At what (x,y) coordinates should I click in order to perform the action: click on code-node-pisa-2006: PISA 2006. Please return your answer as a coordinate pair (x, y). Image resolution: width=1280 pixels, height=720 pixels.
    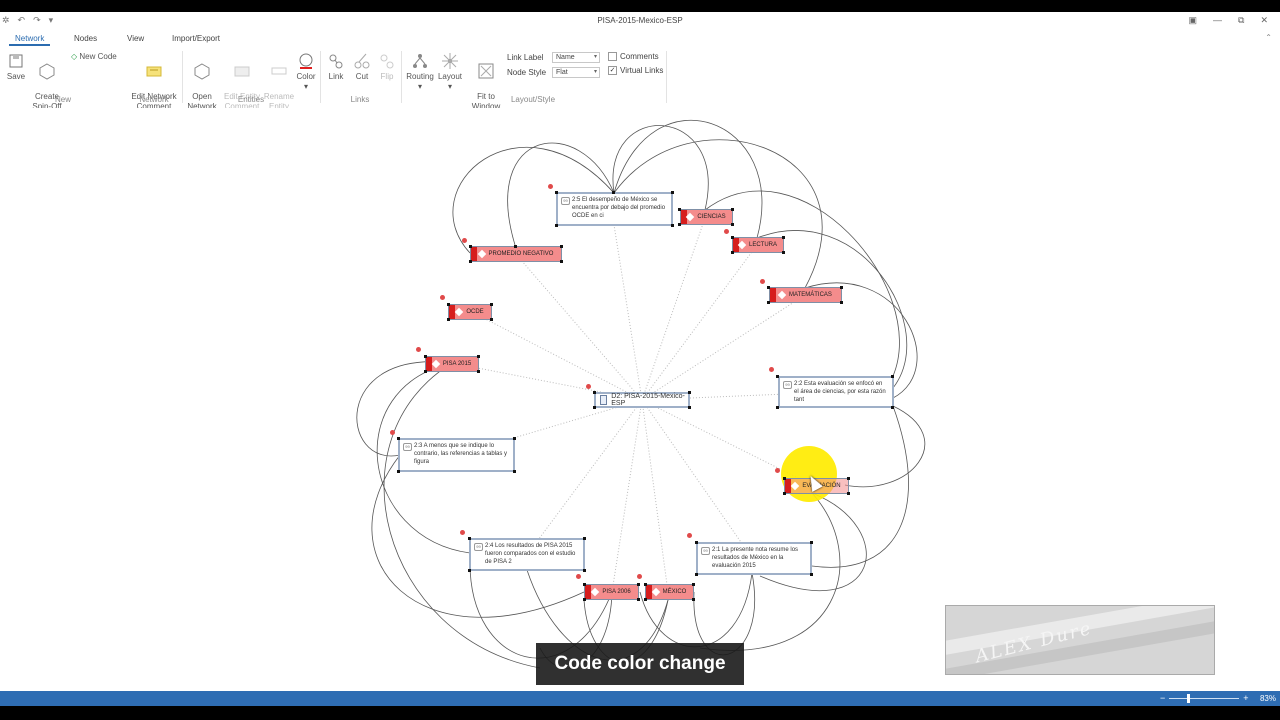
    Looking at the image, I should click on (611, 592).